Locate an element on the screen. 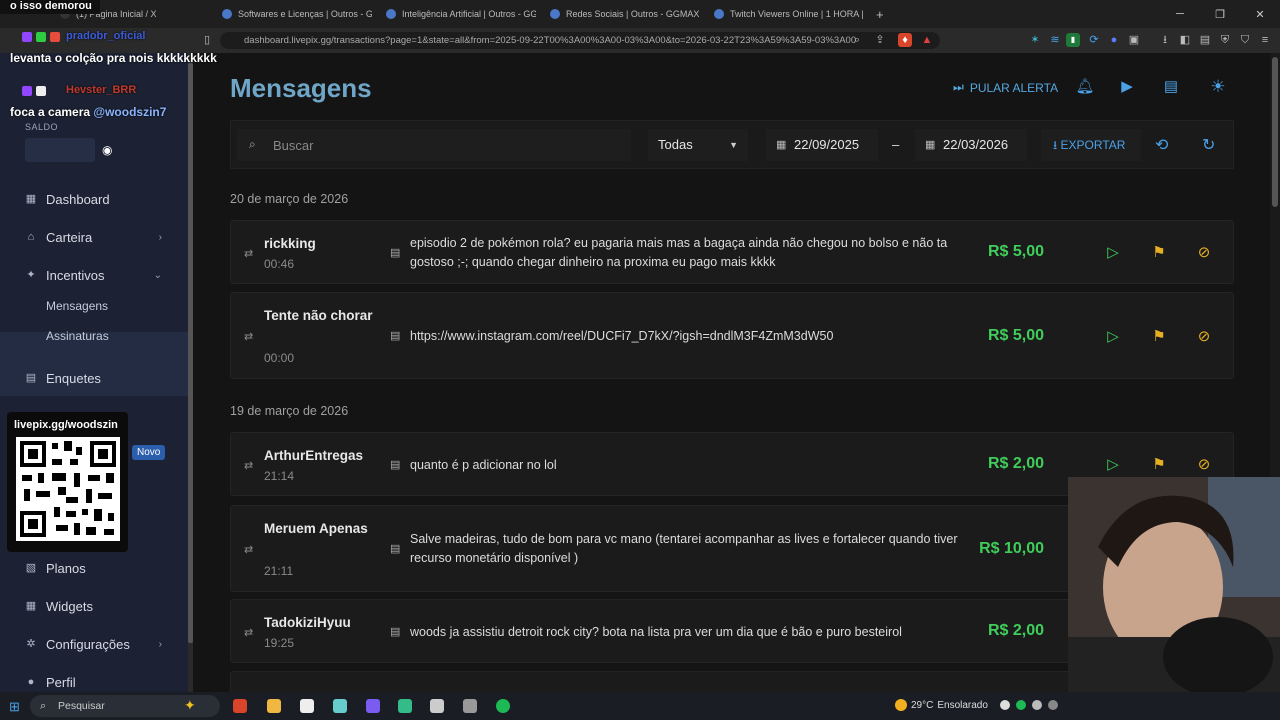 This screenshot has height=720, width=1280. webcam-image is located at coordinates (1174, 584).